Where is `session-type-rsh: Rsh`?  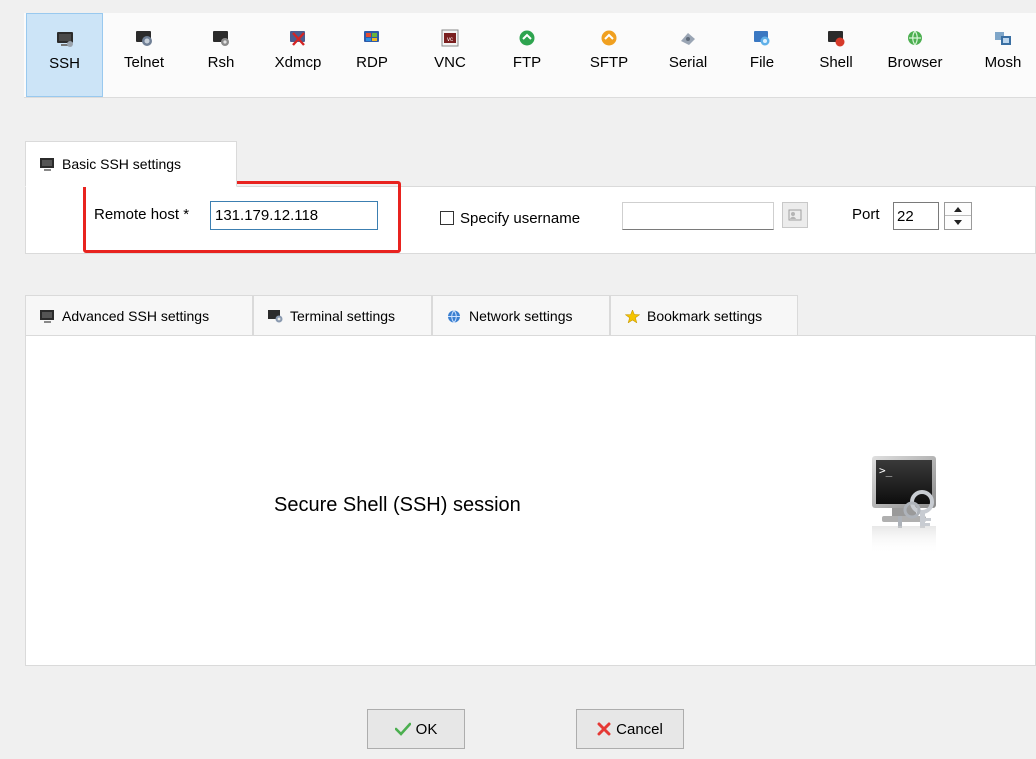 session-type-rsh: Rsh is located at coordinates (221, 55).